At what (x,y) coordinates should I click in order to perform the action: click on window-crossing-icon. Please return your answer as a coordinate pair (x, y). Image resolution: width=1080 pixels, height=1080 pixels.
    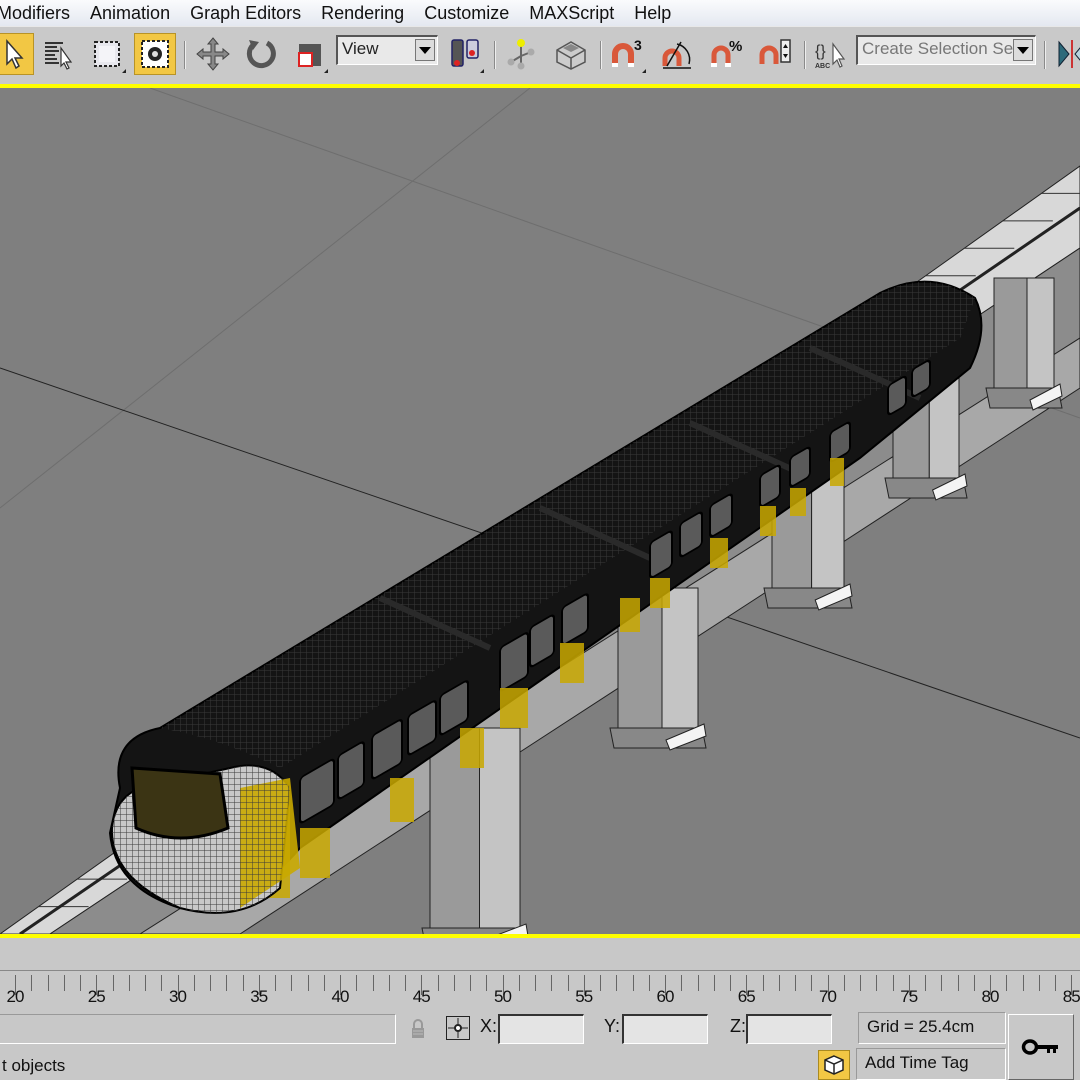
    Looking at the image, I should click on (155, 54).